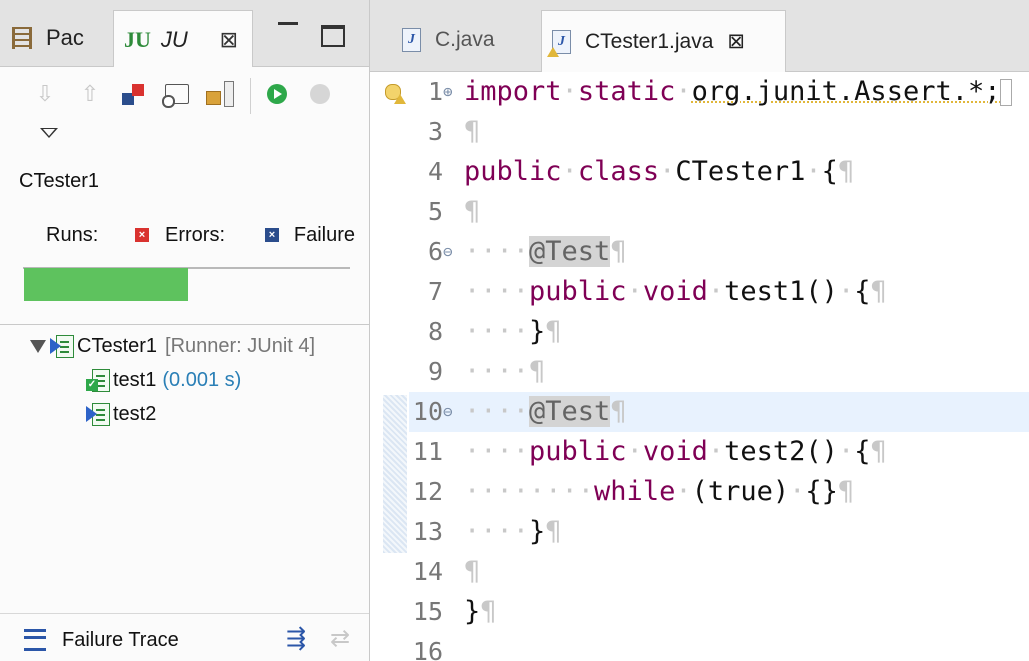  Describe the element at coordinates (435, 251) in the screenshot. I see `line-number: 6` at that location.